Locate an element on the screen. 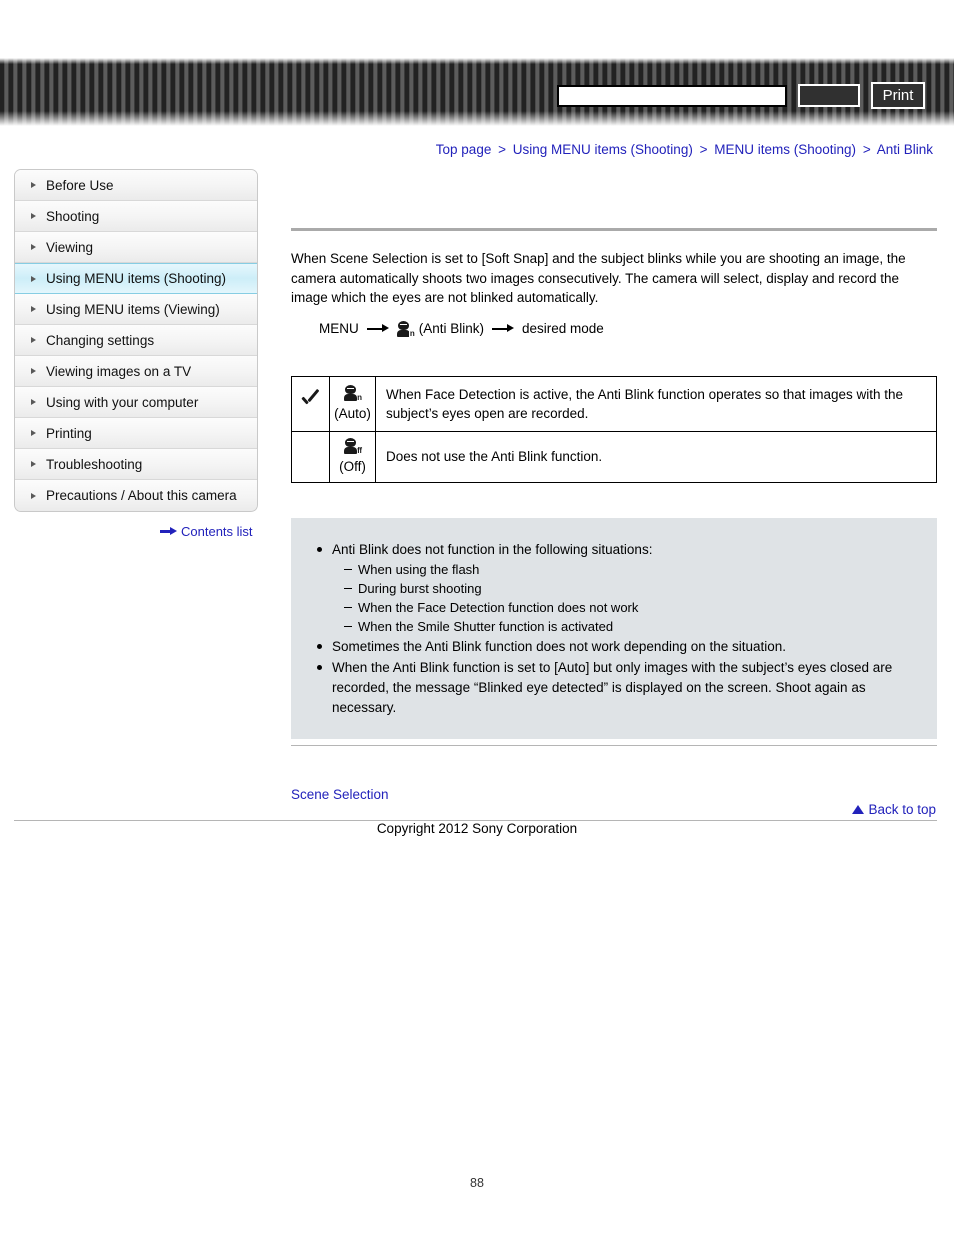 Image resolution: width=954 pixels, height=1235 pixels. print-button: Print is located at coordinates (898, 95).